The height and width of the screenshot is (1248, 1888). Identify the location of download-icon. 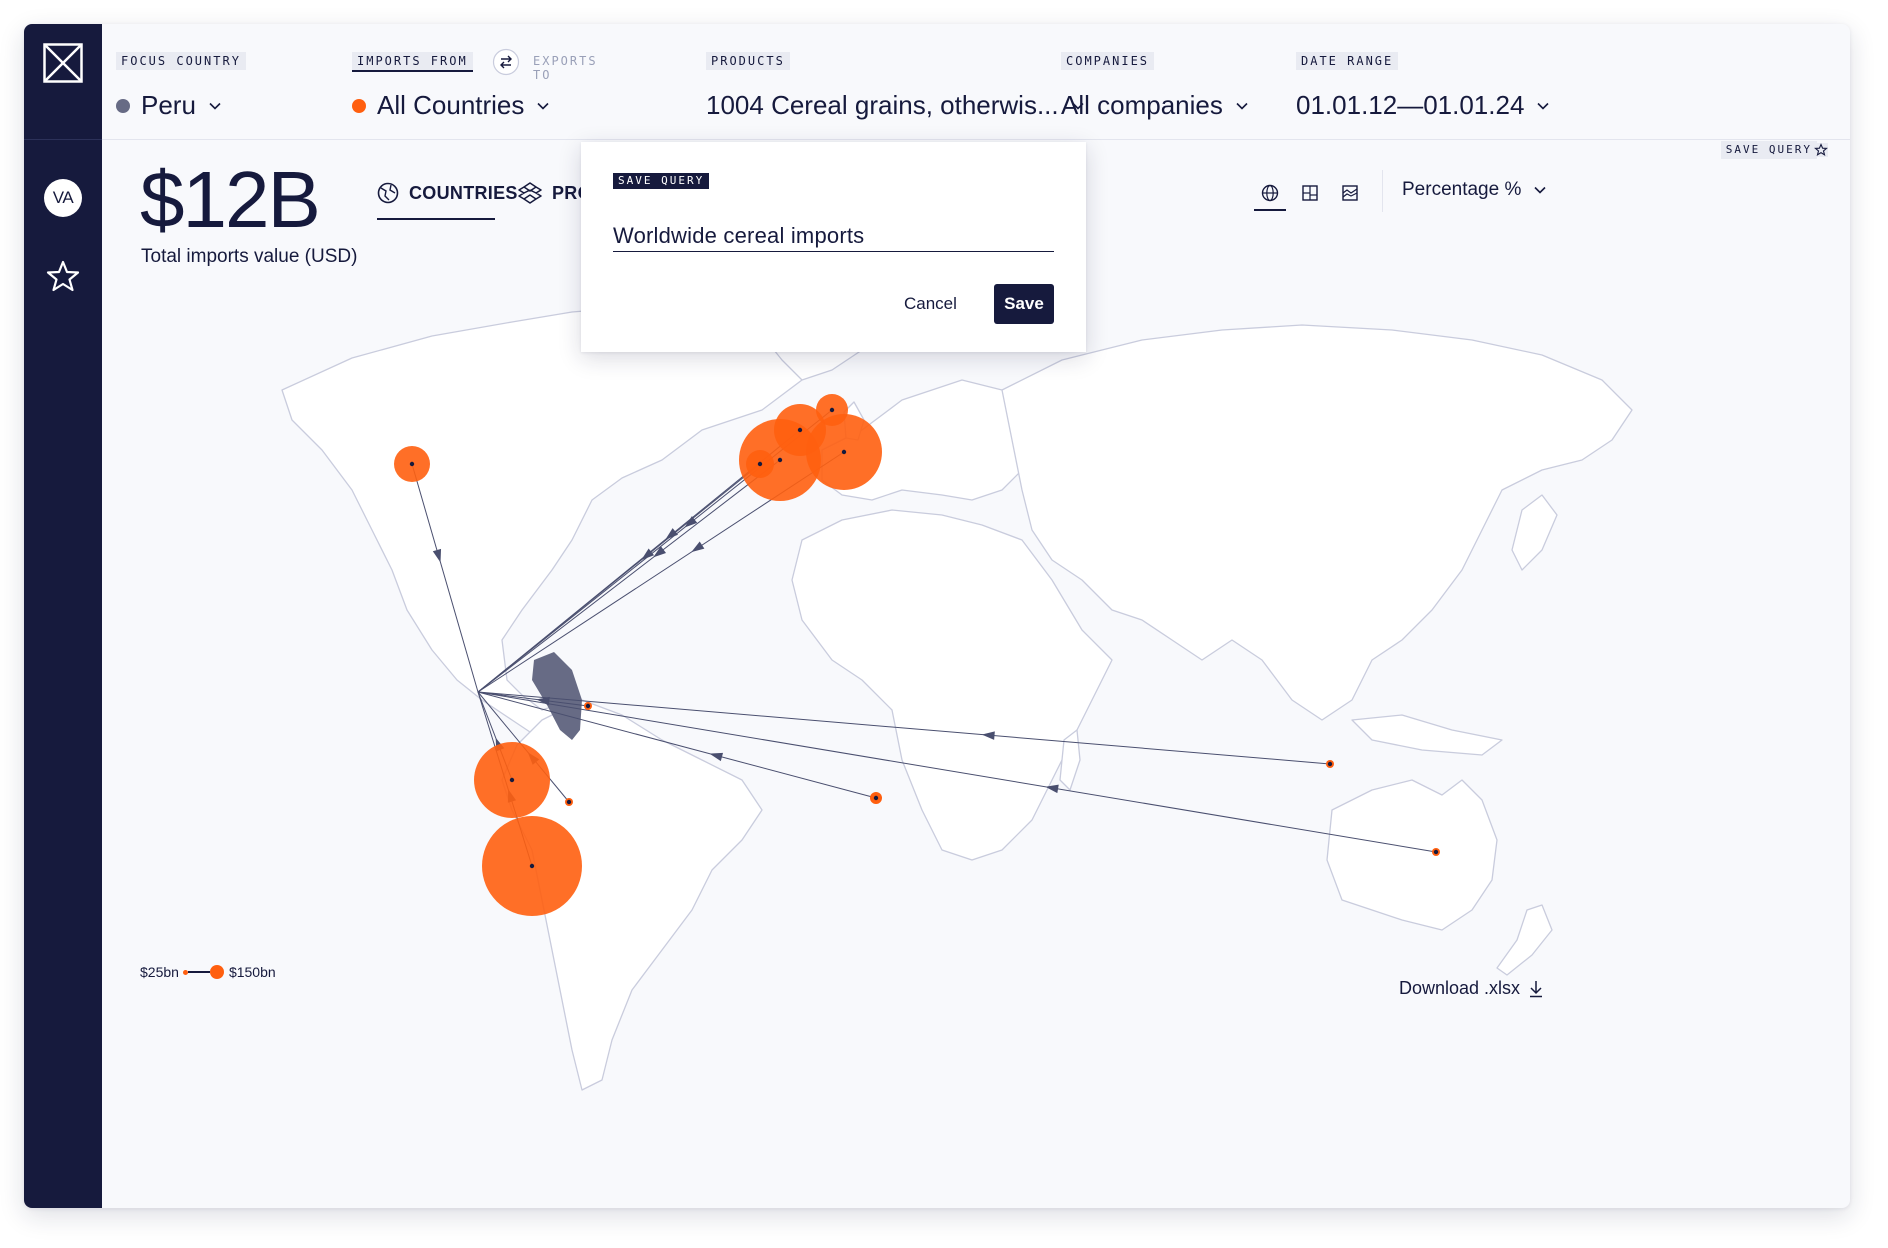
(1536, 988).